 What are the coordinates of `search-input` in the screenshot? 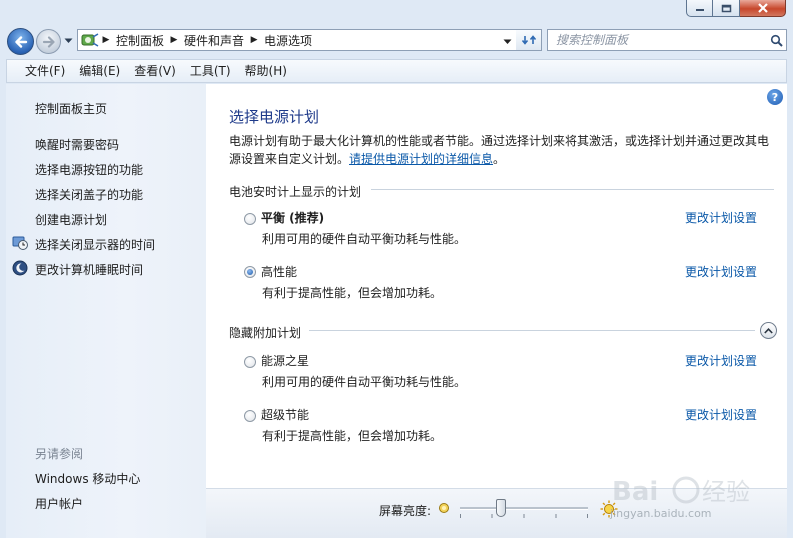 It's located at (657, 40).